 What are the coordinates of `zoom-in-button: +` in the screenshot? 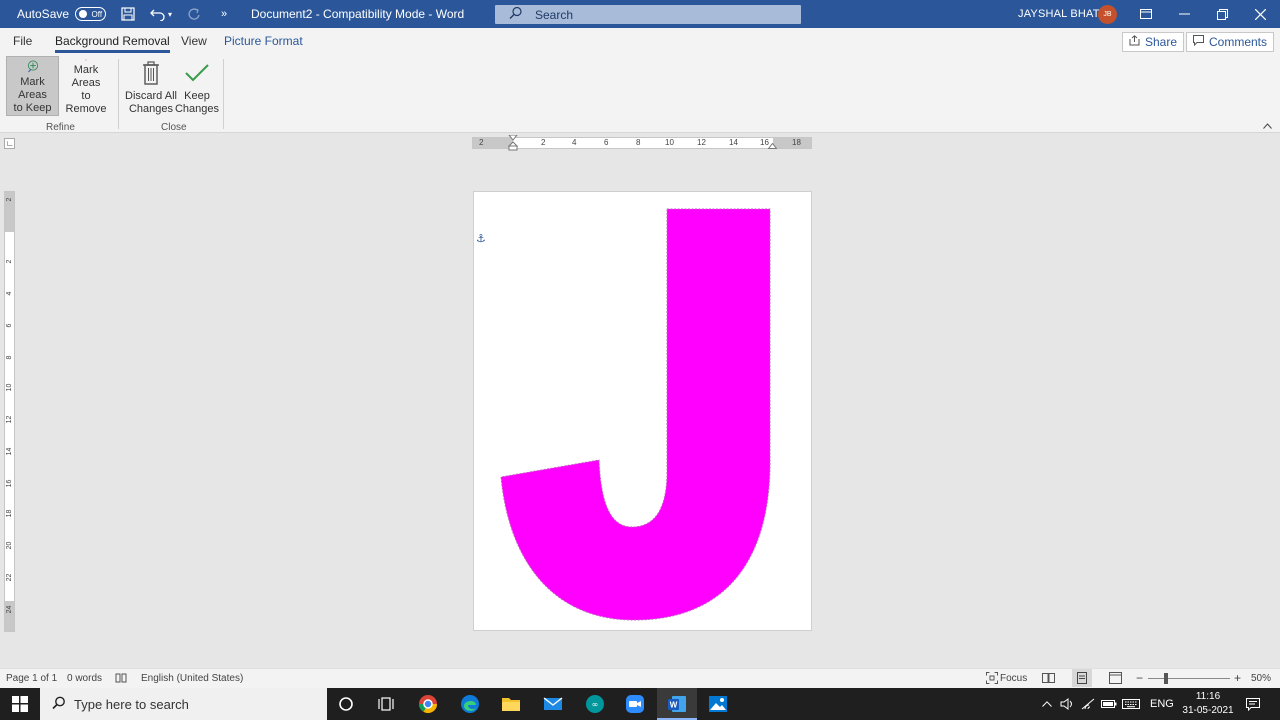 It's located at (1237, 678).